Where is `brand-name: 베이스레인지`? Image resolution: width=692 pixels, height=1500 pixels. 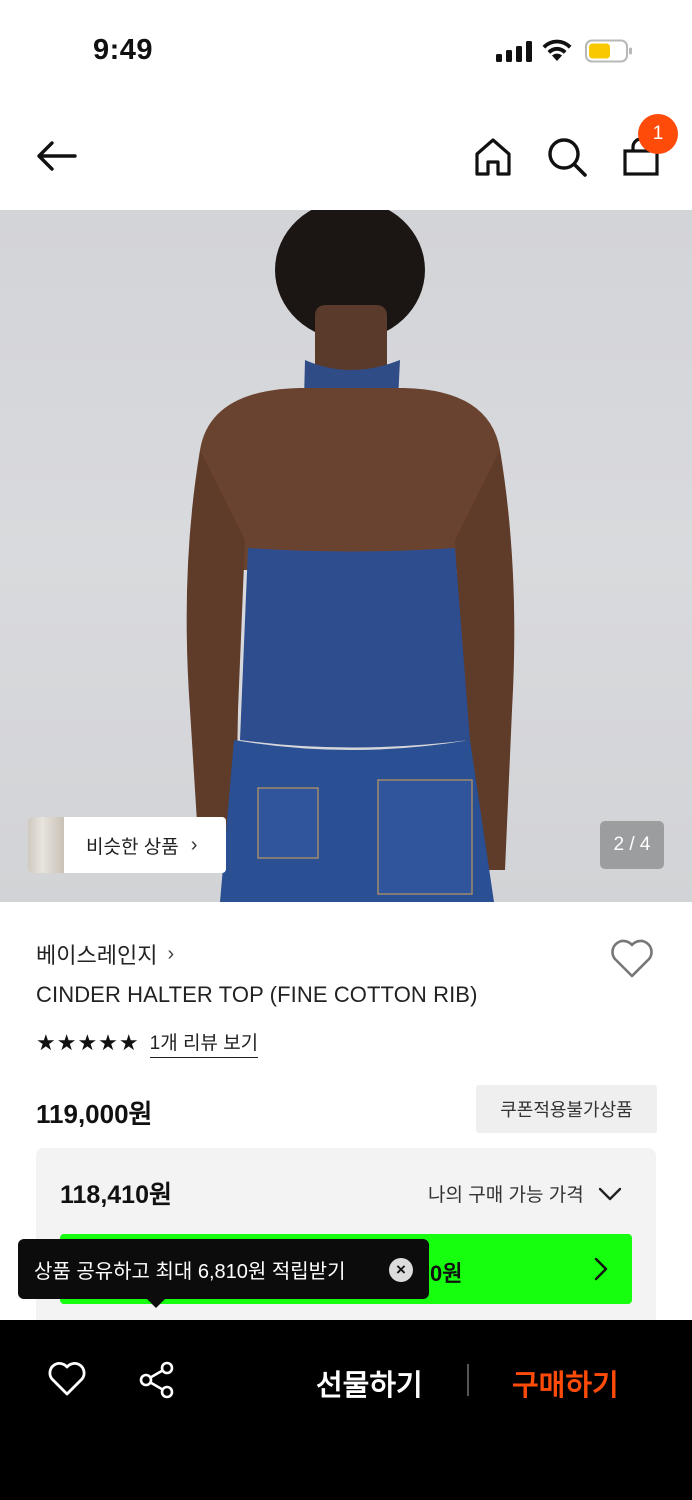
brand-name: 베이스레인지 is located at coordinates (97, 955).